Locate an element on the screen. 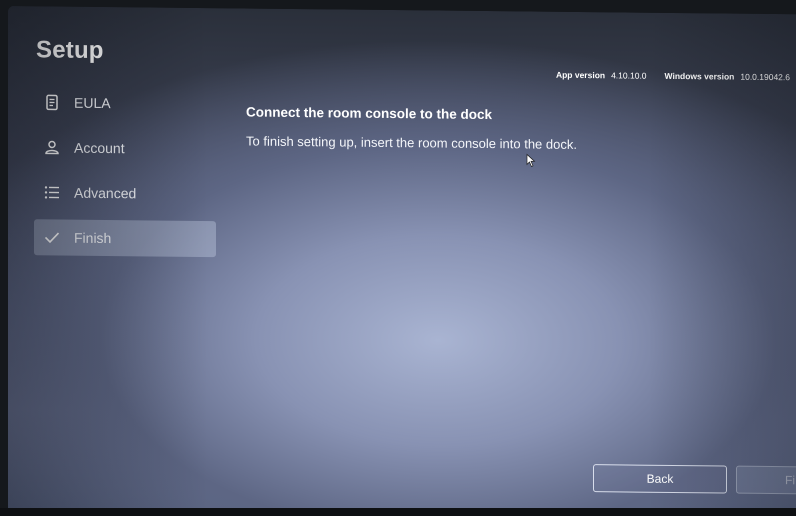 The height and width of the screenshot is (516, 796). sidebar-item-label: Finish is located at coordinates (93, 238).